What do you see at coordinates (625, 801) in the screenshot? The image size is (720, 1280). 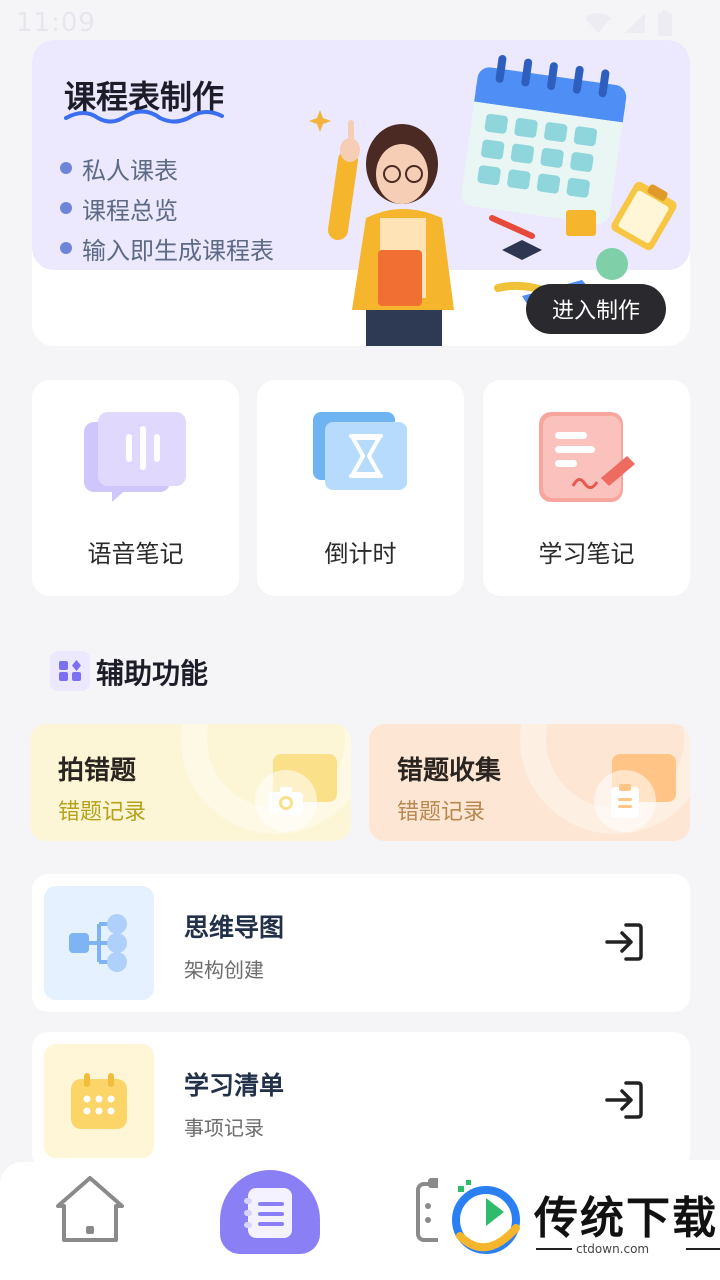 I see `clipboard-icon` at bounding box center [625, 801].